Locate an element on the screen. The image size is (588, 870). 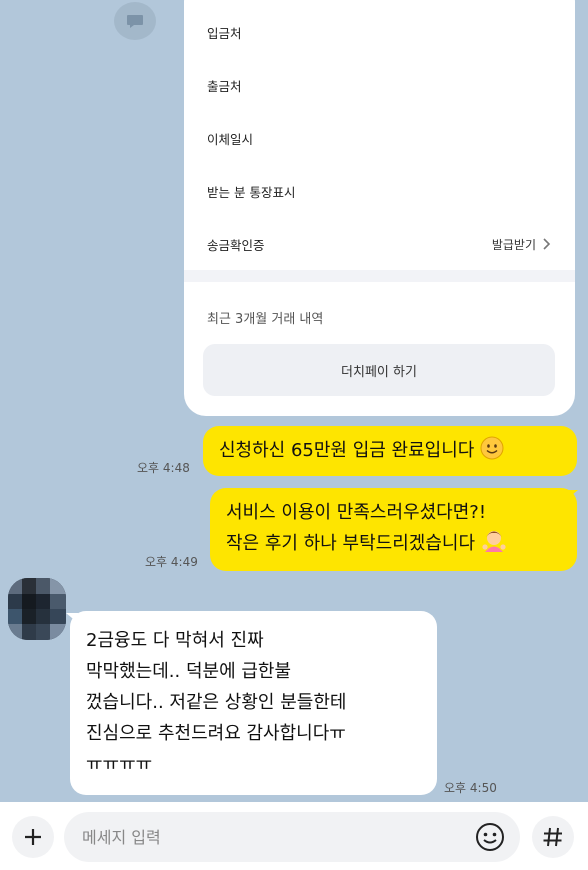
receipt-row-label: 출금처 is located at coordinates (224, 86).